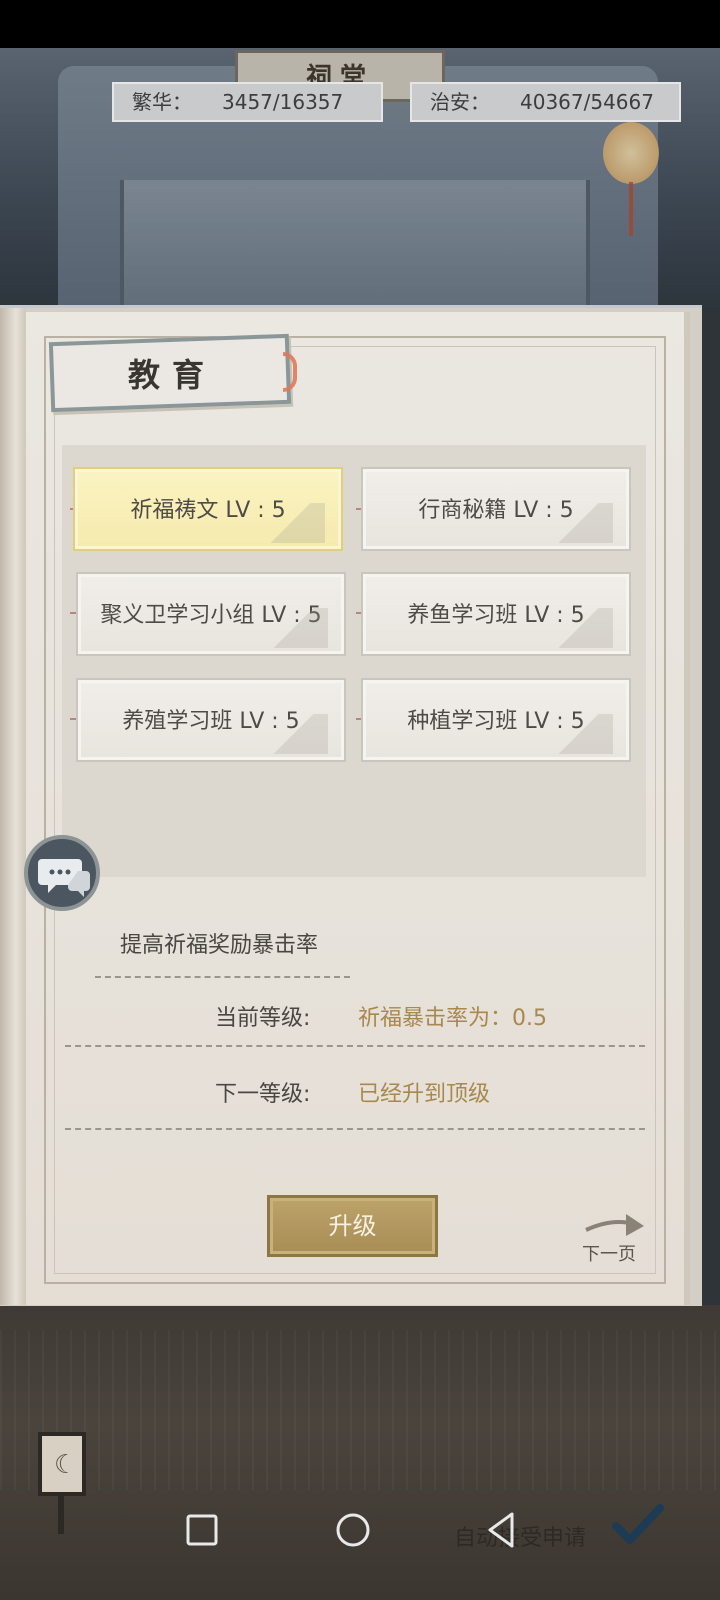  Describe the element at coordinates (587, 102) in the screenshot. I see `security-value: 40367/54667` at that location.